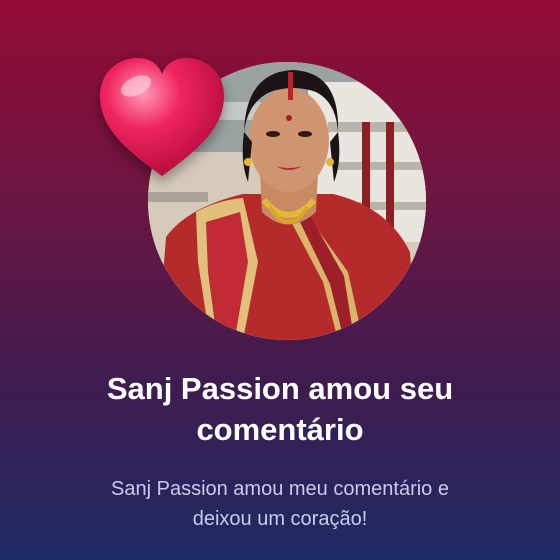 Image resolution: width=560 pixels, height=560 pixels. What do you see at coordinates (280, 519) in the screenshot?
I see `notification-message-line-2: deixou um coração!` at bounding box center [280, 519].